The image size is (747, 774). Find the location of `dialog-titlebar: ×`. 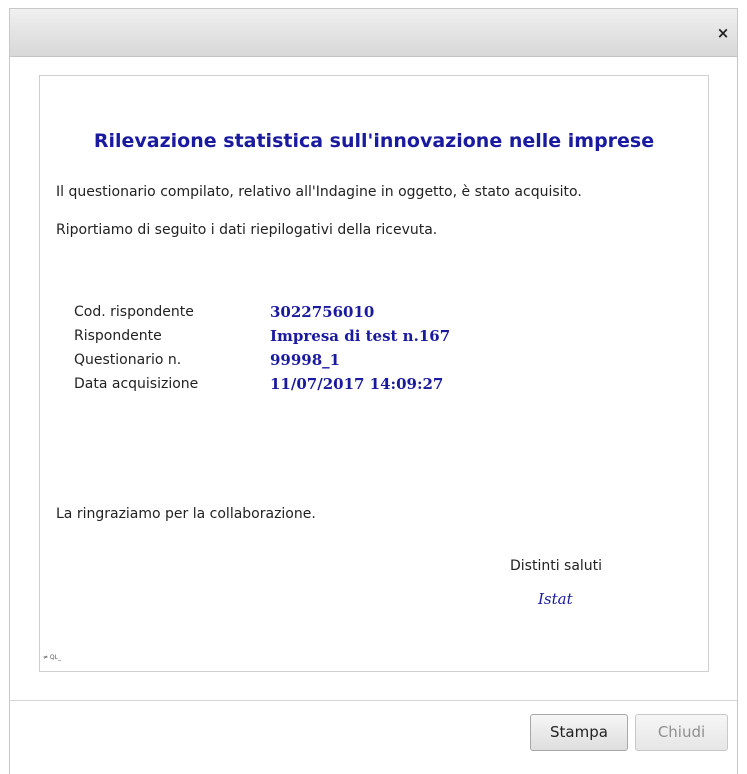

dialog-titlebar: × is located at coordinates (373, 33).